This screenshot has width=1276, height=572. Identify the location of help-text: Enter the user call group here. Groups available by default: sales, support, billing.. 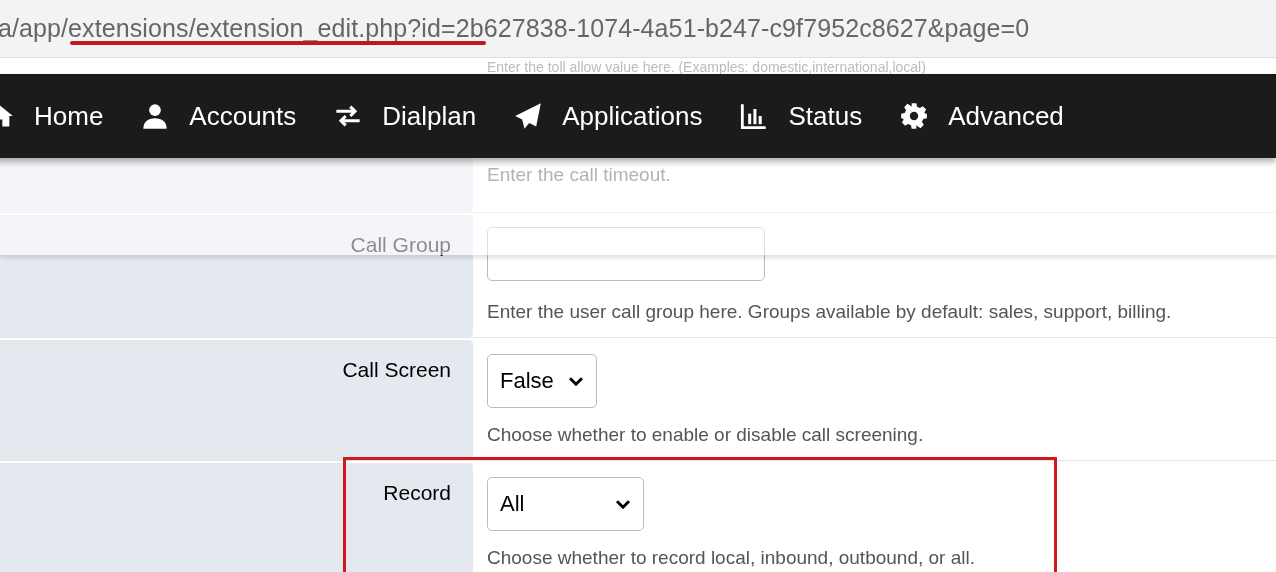
(829, 312).